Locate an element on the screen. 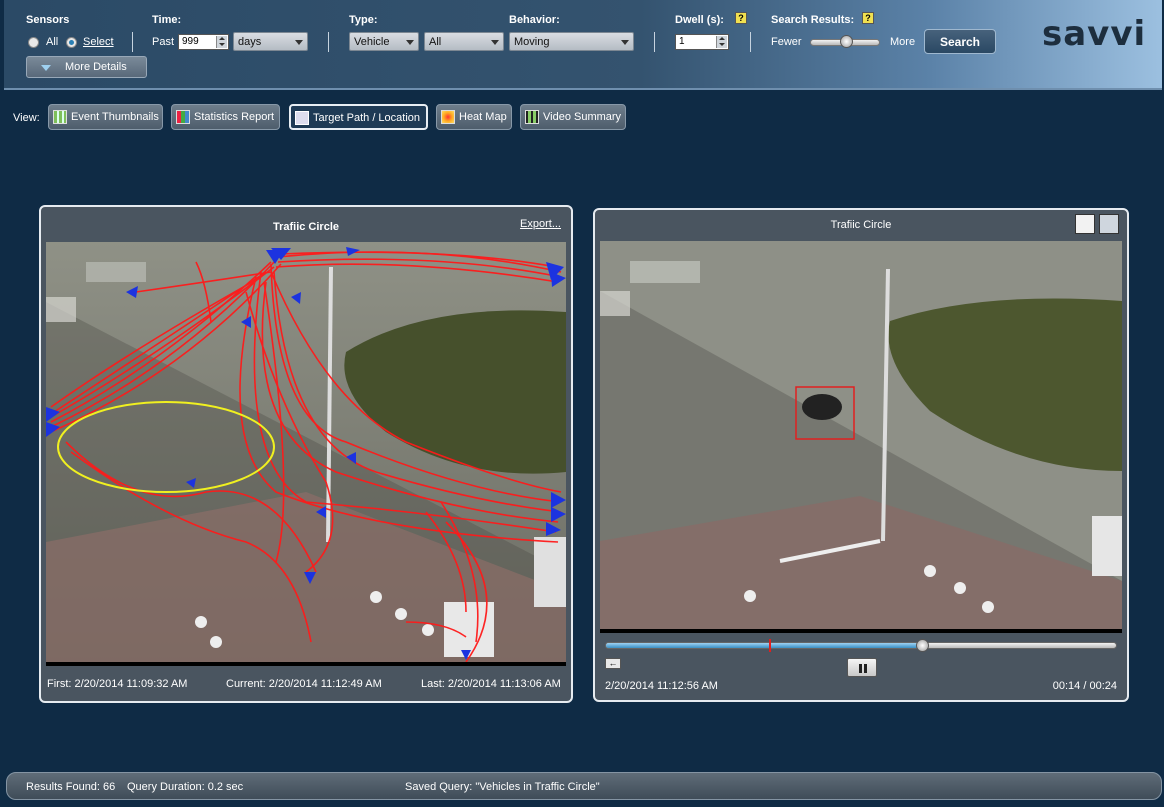 Image resolution: width=1164 pixels, height=807 pixels. time-unit-select: days is located at coordinates (270, 41).